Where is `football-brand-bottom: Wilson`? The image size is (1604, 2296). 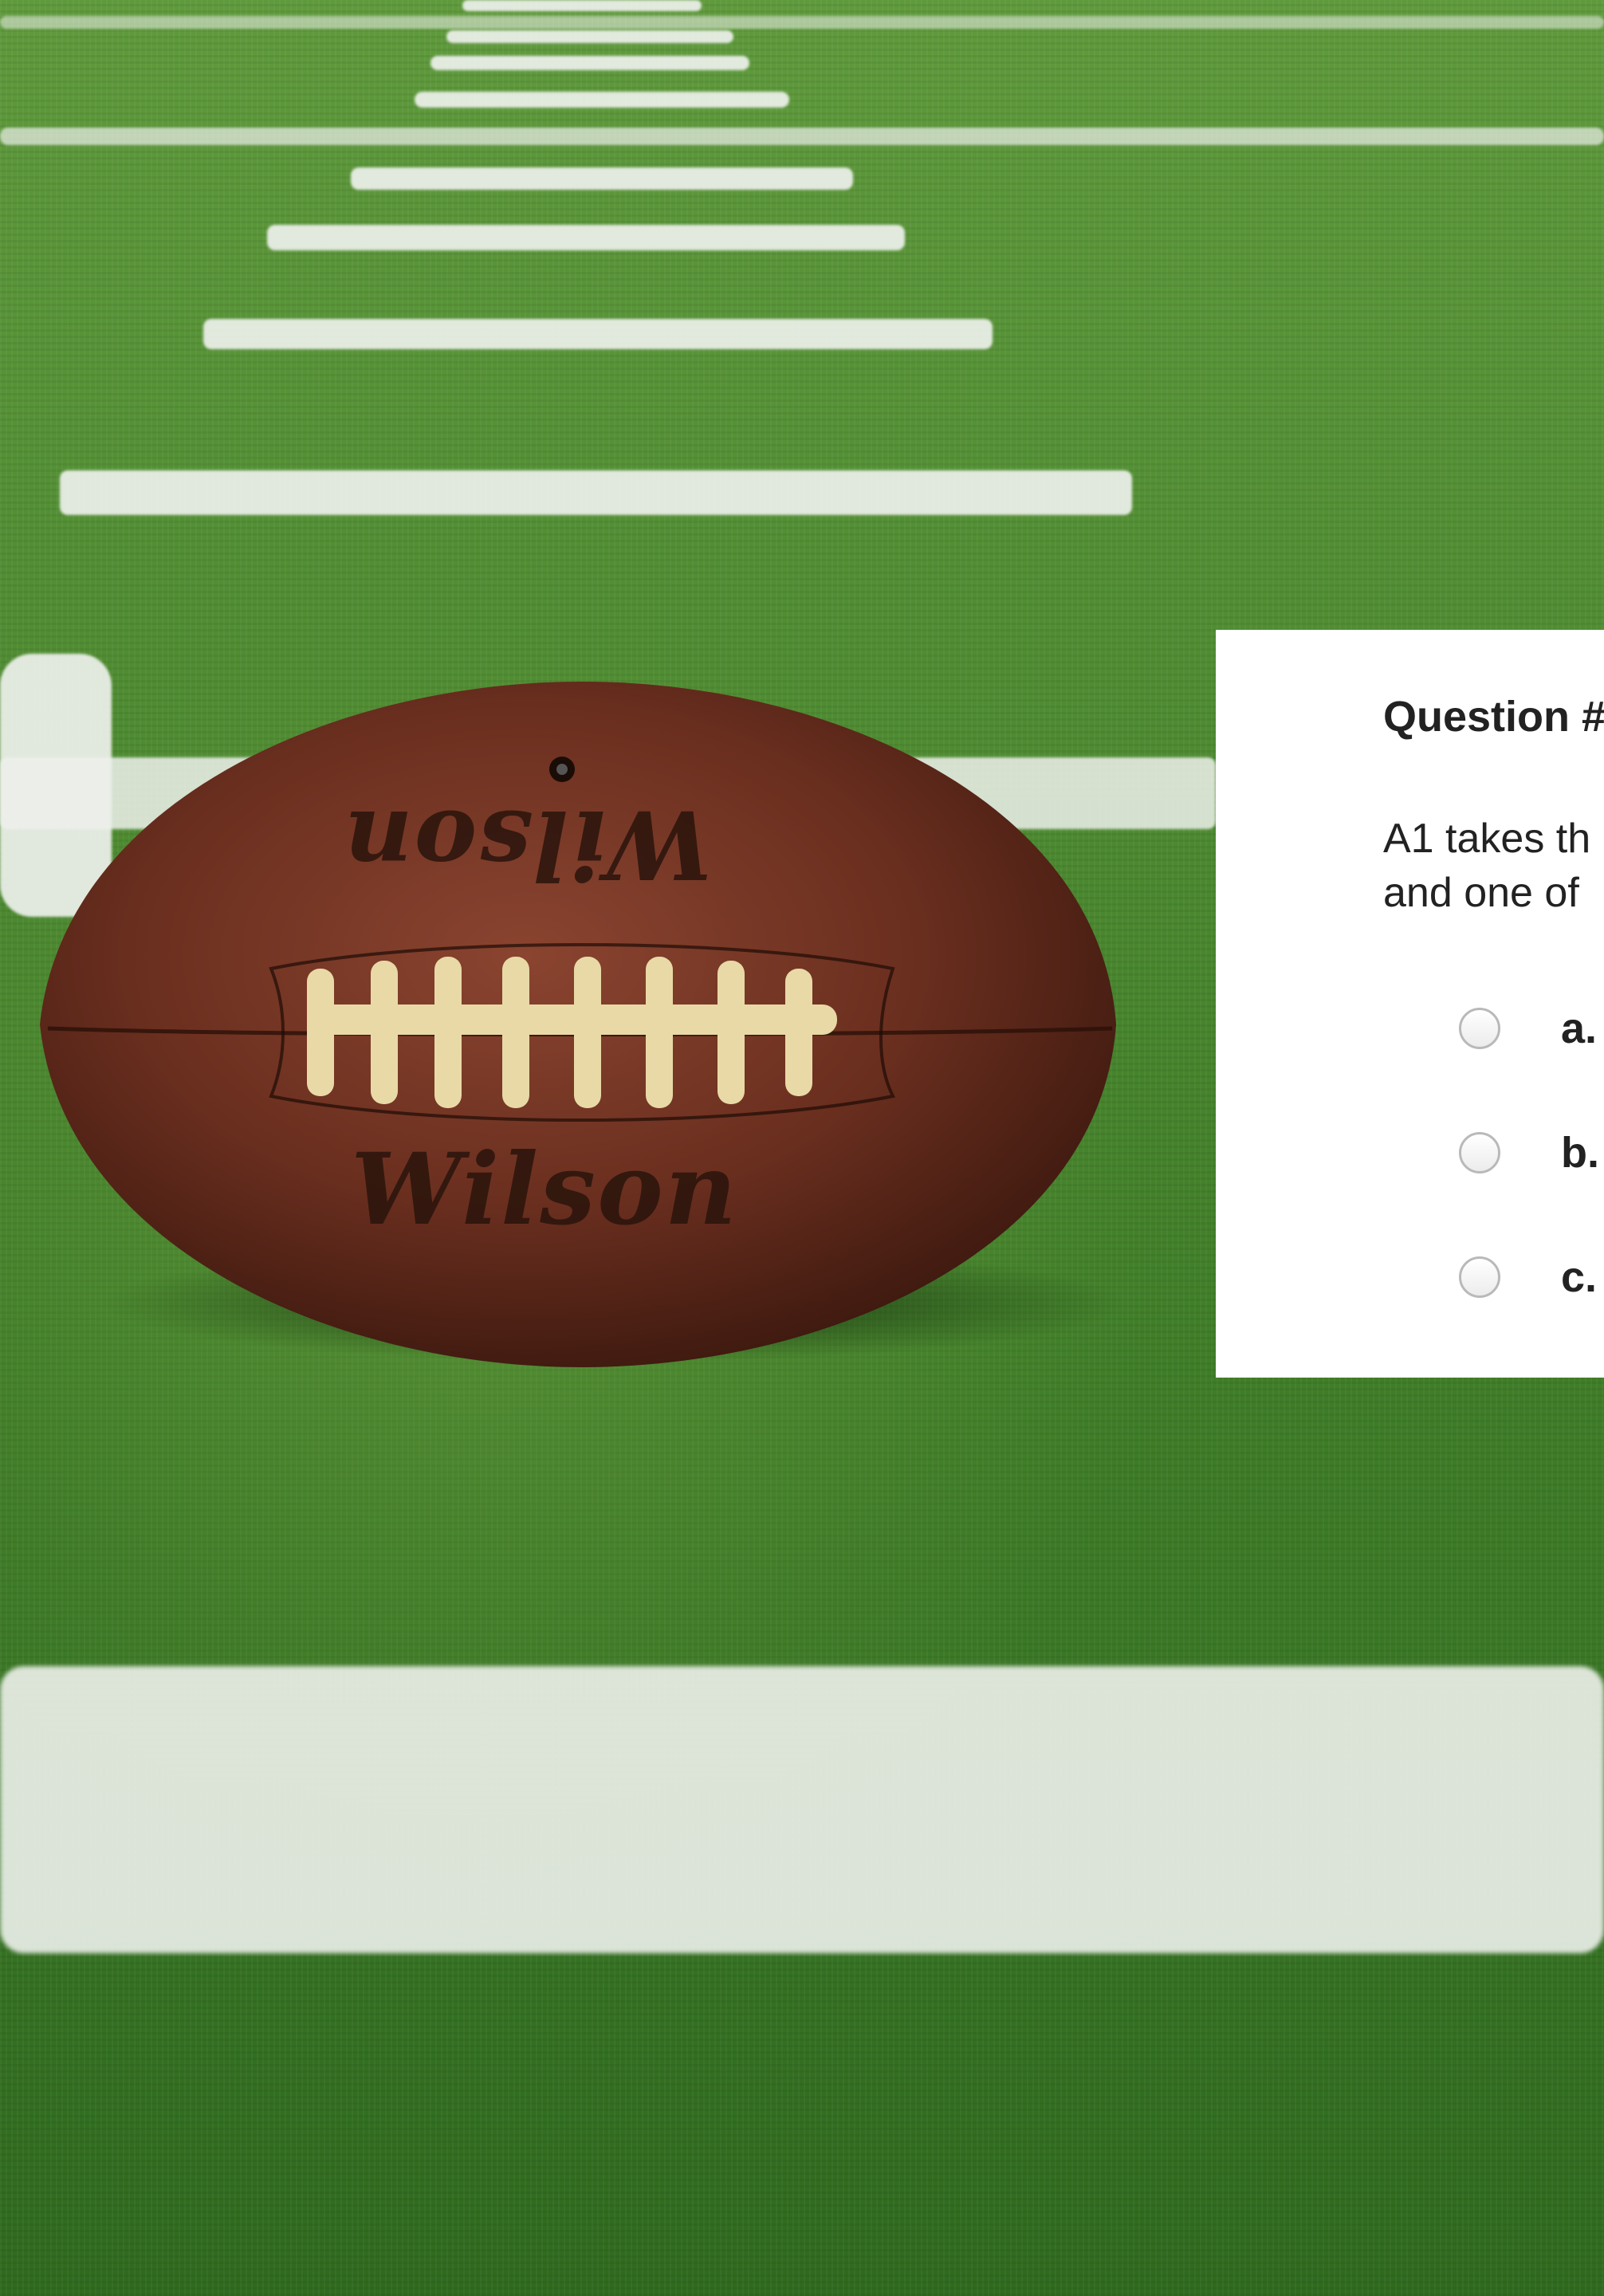
football-brand-bottom: Wilson is located at coordinates (544, 1190).